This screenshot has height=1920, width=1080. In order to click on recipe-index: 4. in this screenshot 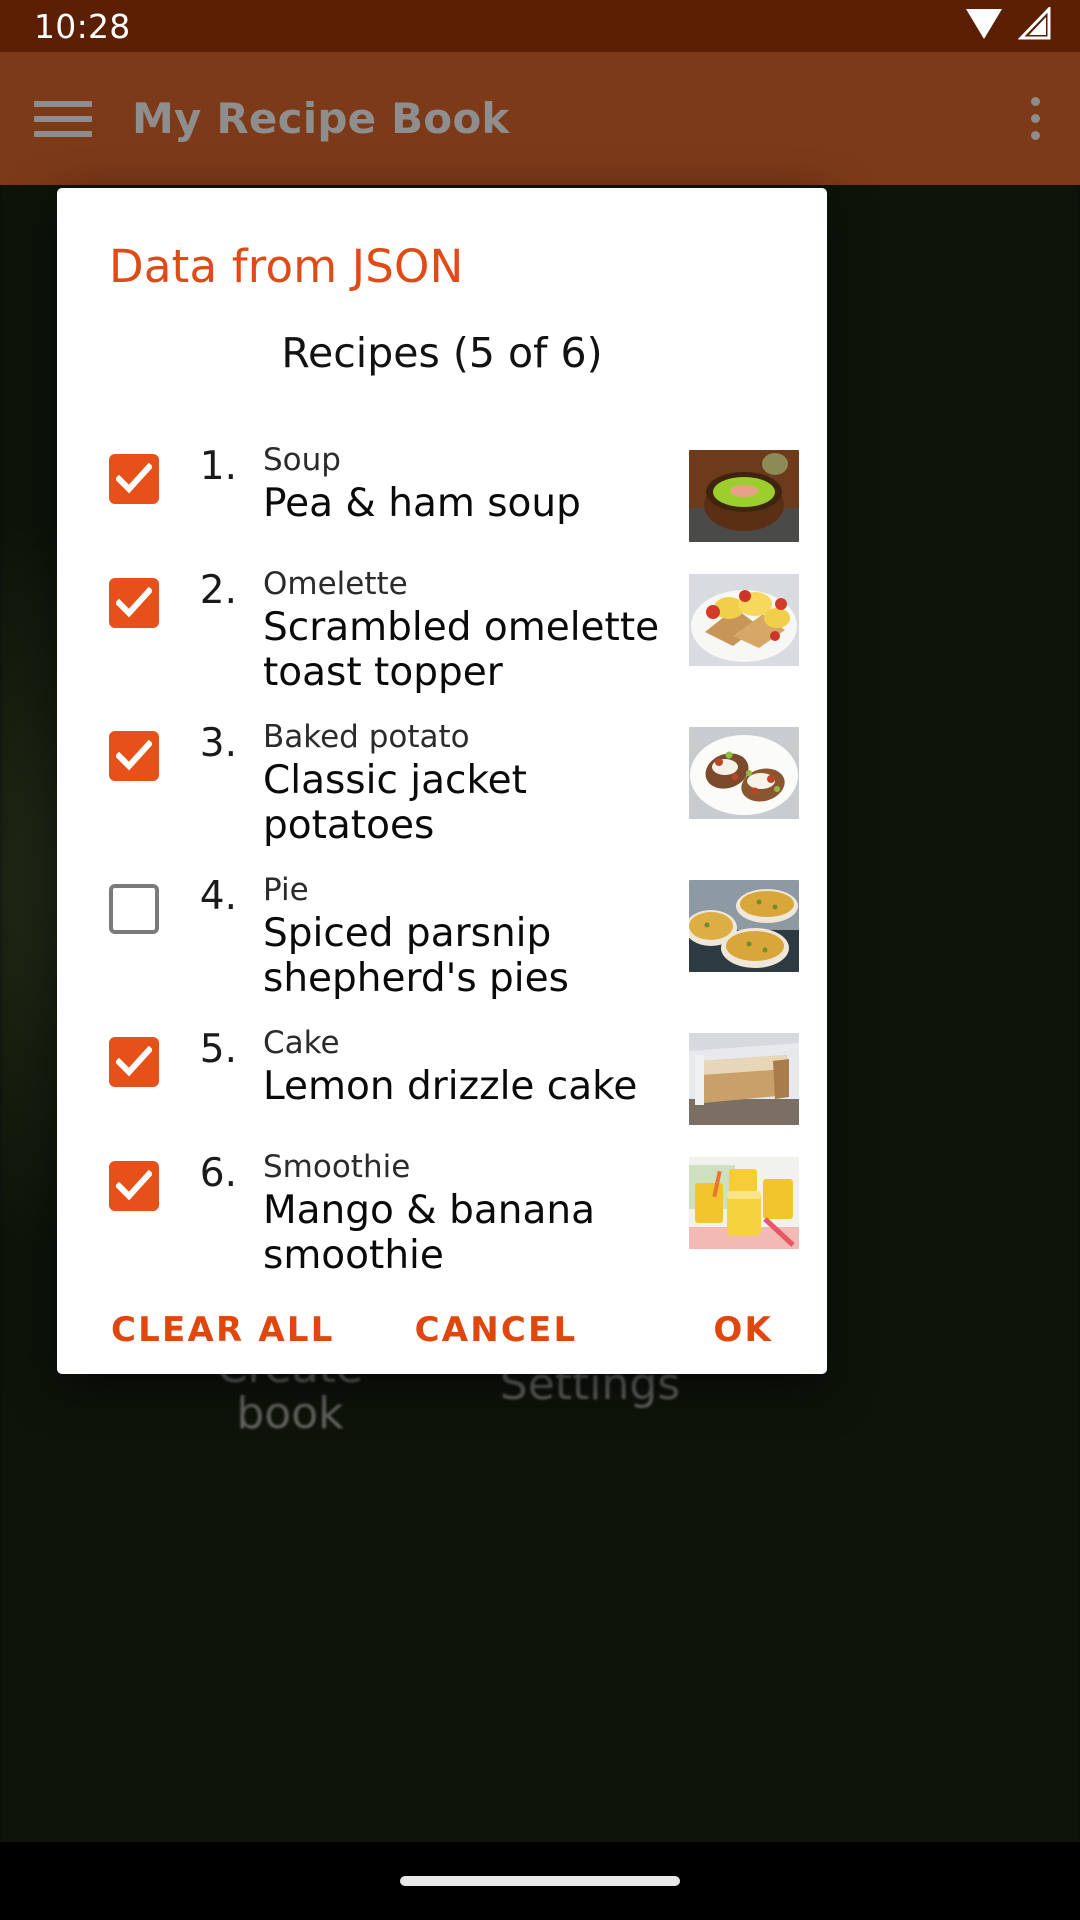, I will do `click(218, 897)`.